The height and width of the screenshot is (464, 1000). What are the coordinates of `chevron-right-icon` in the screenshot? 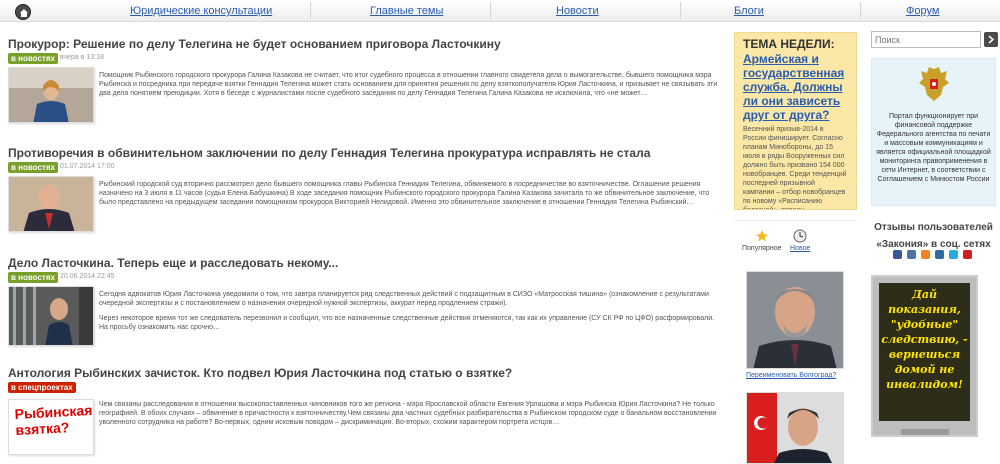 It's located at (991, 39).